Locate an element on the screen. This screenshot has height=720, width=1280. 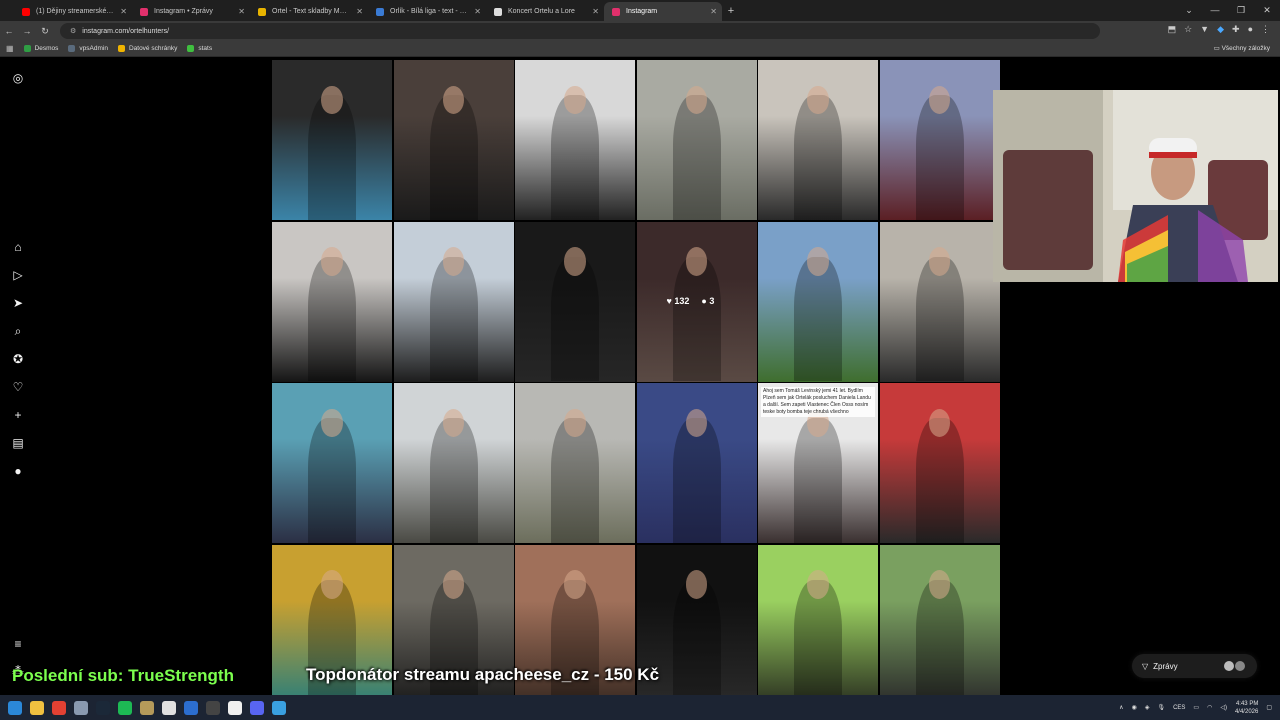
heart-icon: ♡ is located at coordinates (18, 387).